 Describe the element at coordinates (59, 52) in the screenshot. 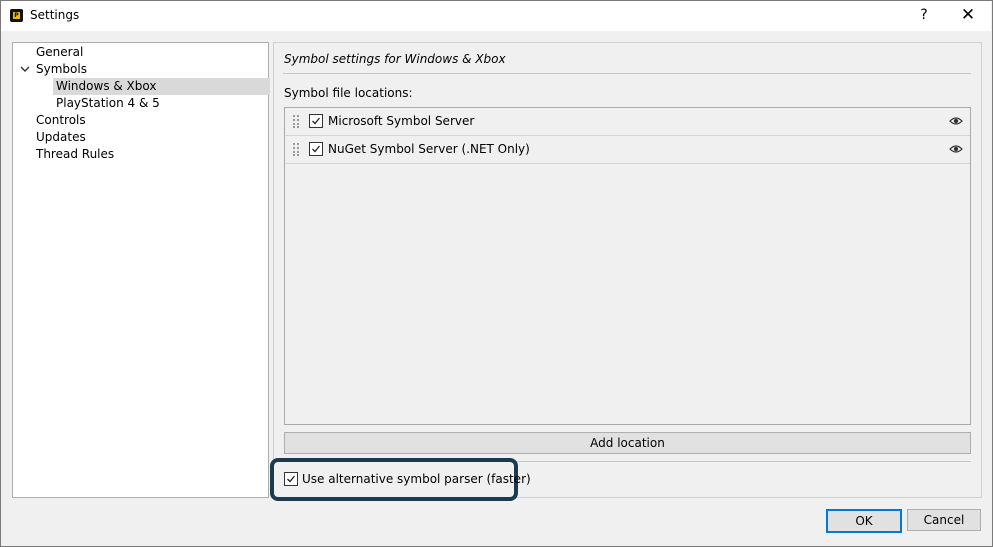

I see `tree-item-general: General` at that location.